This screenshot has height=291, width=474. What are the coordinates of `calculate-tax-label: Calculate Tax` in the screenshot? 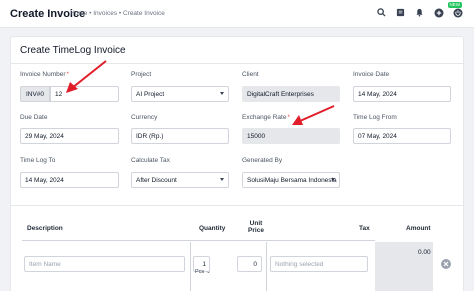 It's located at (150, 160).